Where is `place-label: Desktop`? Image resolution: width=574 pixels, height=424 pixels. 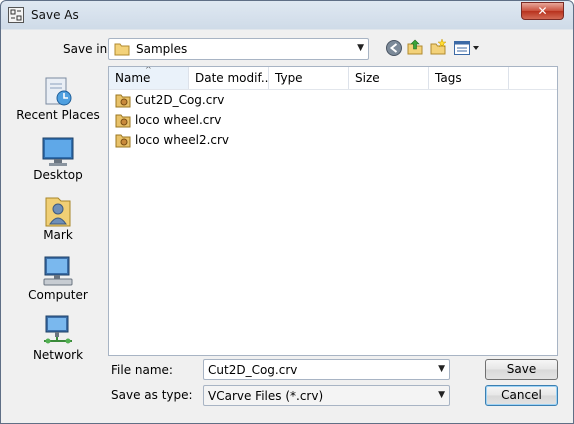
place-label: Desktop is located at coordinates (58, 175).